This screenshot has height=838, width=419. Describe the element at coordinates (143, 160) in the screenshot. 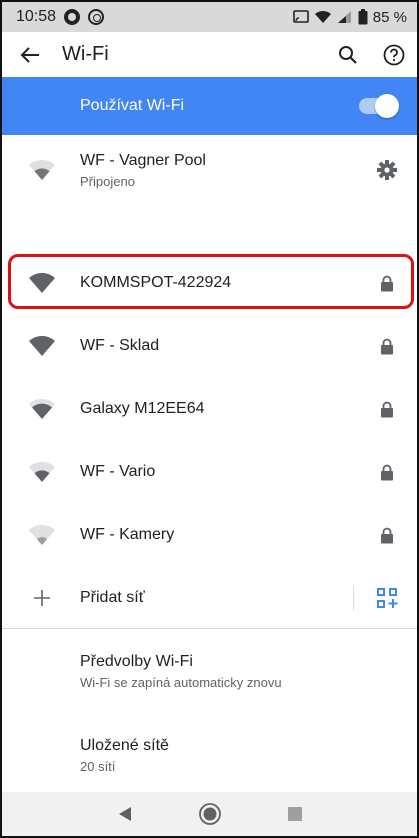

I see `network-name: WF - Vagner Pool` at that location.